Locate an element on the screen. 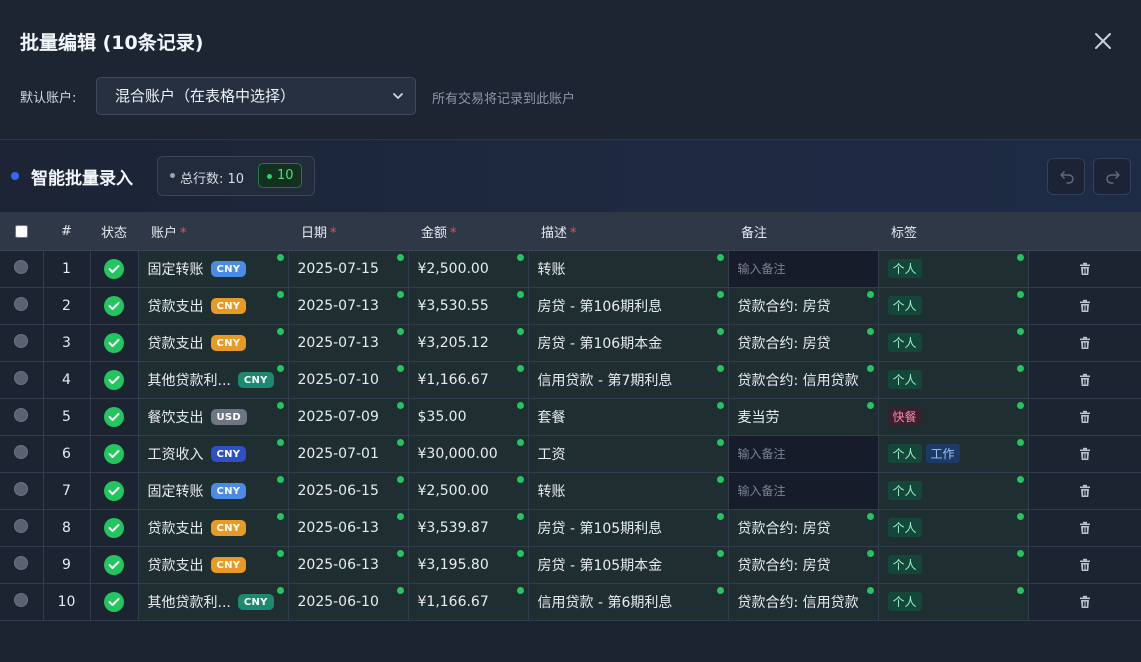 This screenshot has height=662, width=1141. description-cell: 工资 is located at coordinates (628, 454).